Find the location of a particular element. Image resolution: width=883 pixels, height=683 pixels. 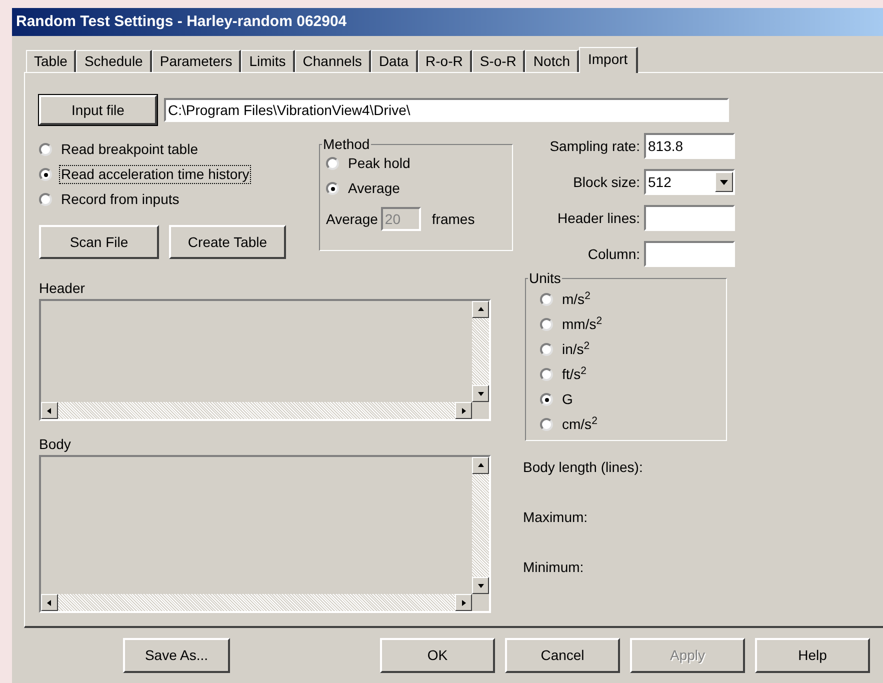

radio-label: Average is located at coordinates (374, 188).